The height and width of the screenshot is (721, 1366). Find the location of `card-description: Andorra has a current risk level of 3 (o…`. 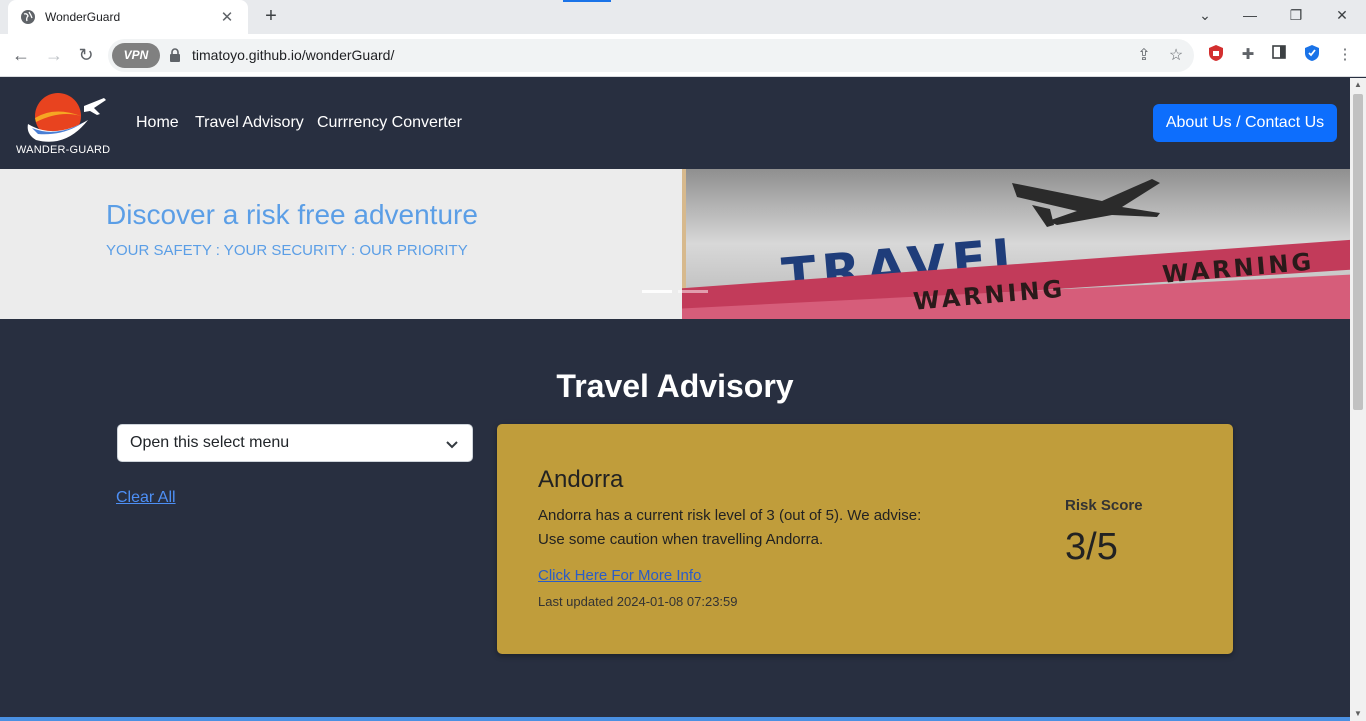

card-description: Andorra has a current risk level of 3 (o… is located at coordinates (748, 528).